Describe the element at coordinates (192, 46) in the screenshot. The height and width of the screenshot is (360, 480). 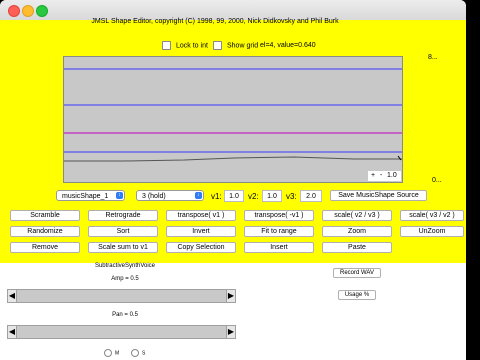
I see `lock-to-int-label: Lock to int` at that location.